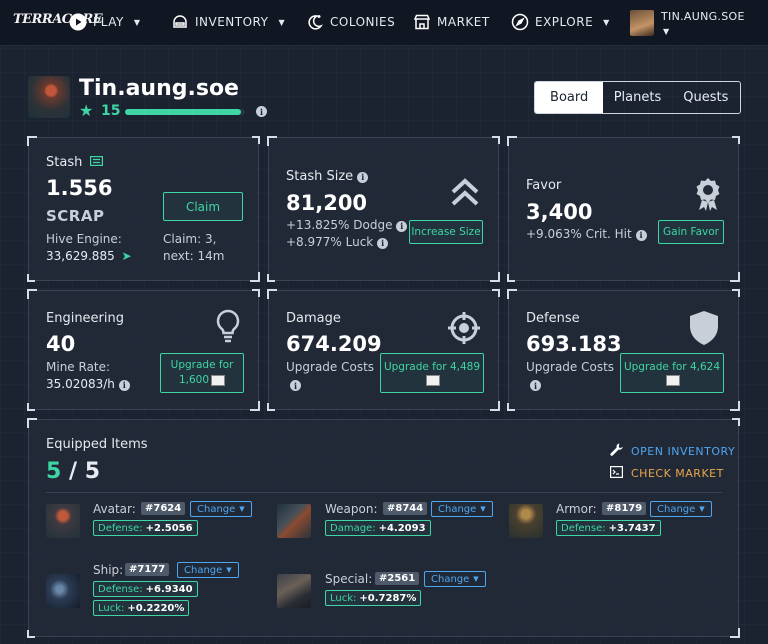 This screenshot has width=768, height=644. I want to click on stash-unit: SCRAP, so click(75, 216).